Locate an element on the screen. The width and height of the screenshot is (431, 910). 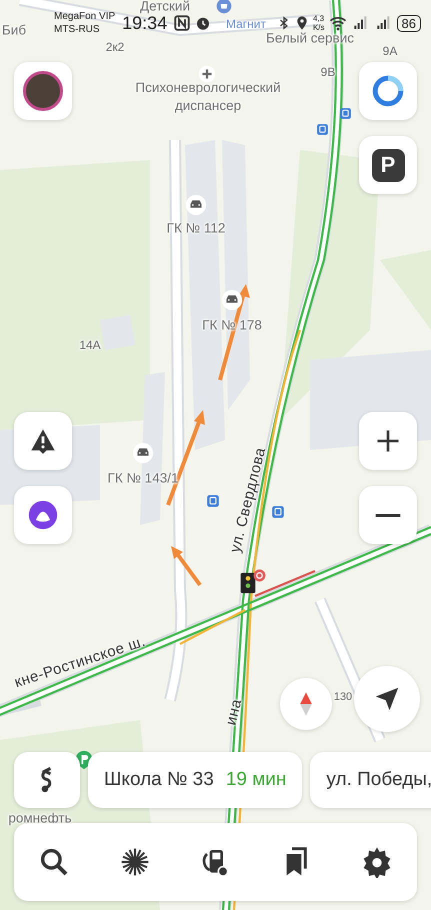
zoom-in-button is located at coordinates (388, 441).